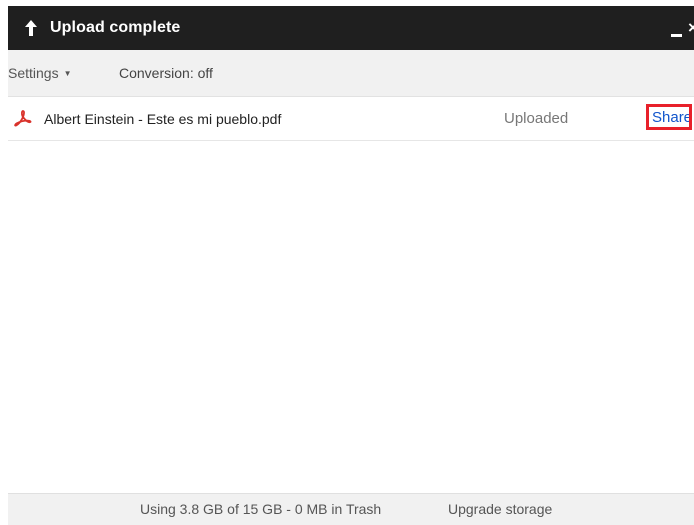 This screenshot has height=525, width=694. Describe the element at coordinates (261, 509) in the screenshot. I see `storage-usage: Using 3.8 GB of 15 GB - 0 MB in Trash` at that location.